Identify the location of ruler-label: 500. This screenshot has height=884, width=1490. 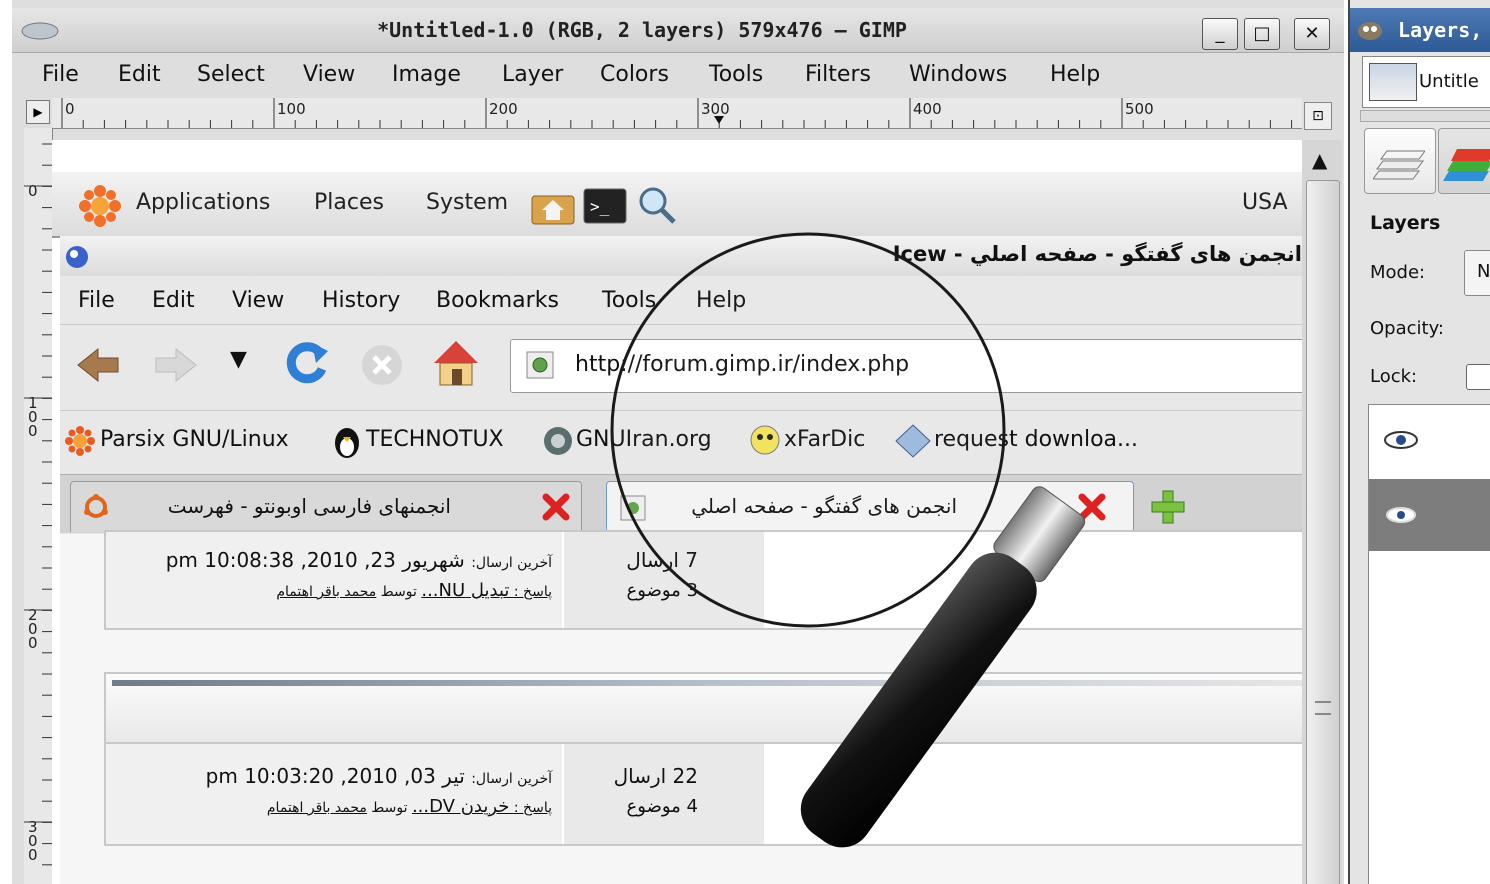
(1139, 109).